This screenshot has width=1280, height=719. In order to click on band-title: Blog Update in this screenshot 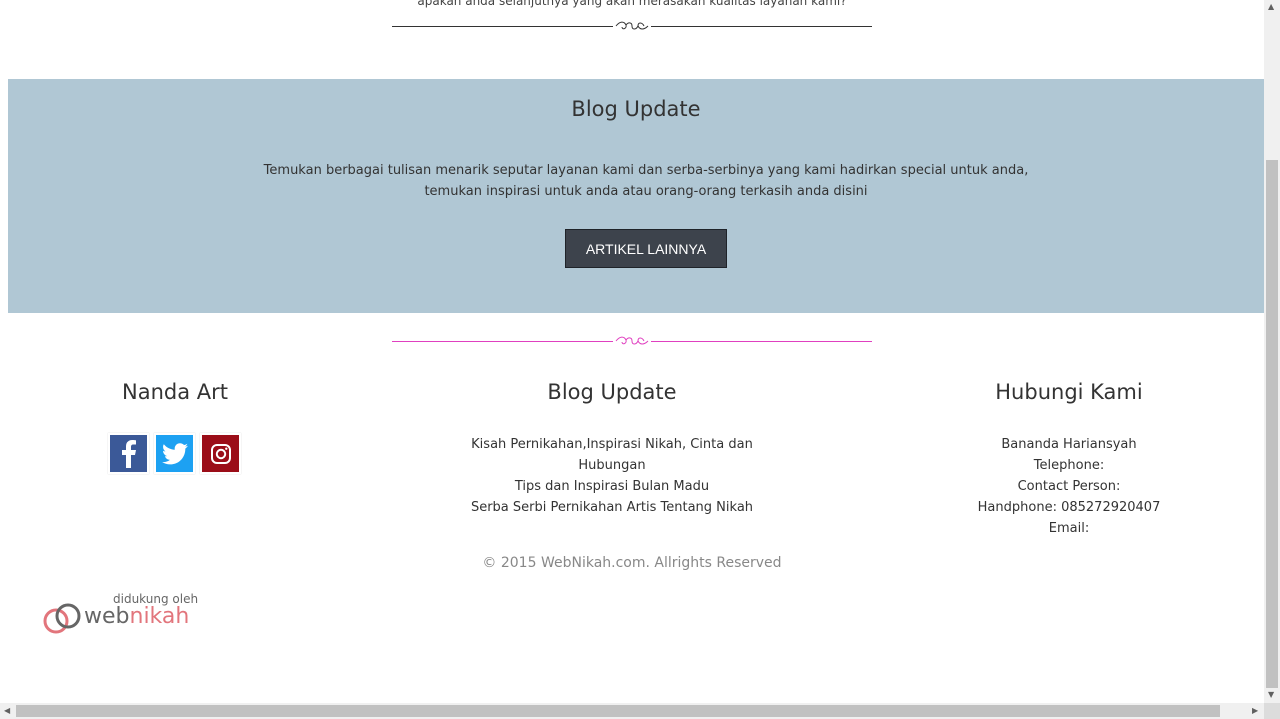, I will do `click(636, 109)`.